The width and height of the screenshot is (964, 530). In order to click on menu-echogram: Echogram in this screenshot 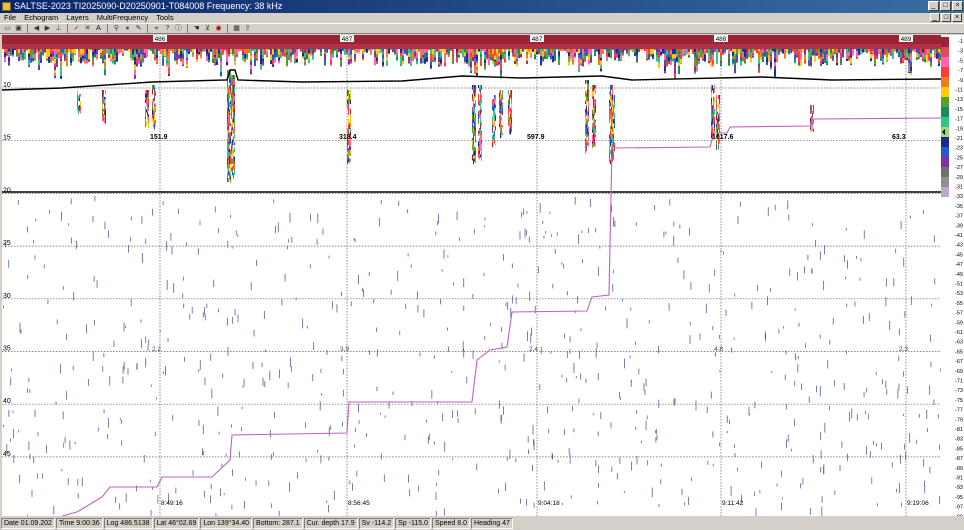, I will do `click(41, 18)`.